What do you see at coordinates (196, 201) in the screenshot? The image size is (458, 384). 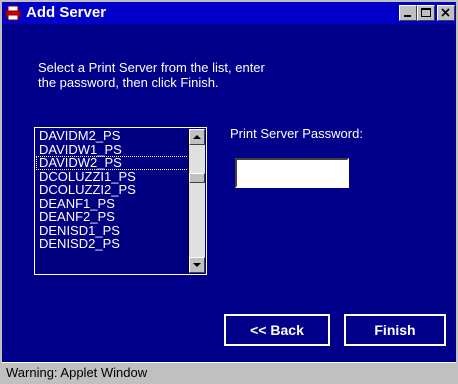 I see `list-scrollbar` at bounding box center [196, 201].